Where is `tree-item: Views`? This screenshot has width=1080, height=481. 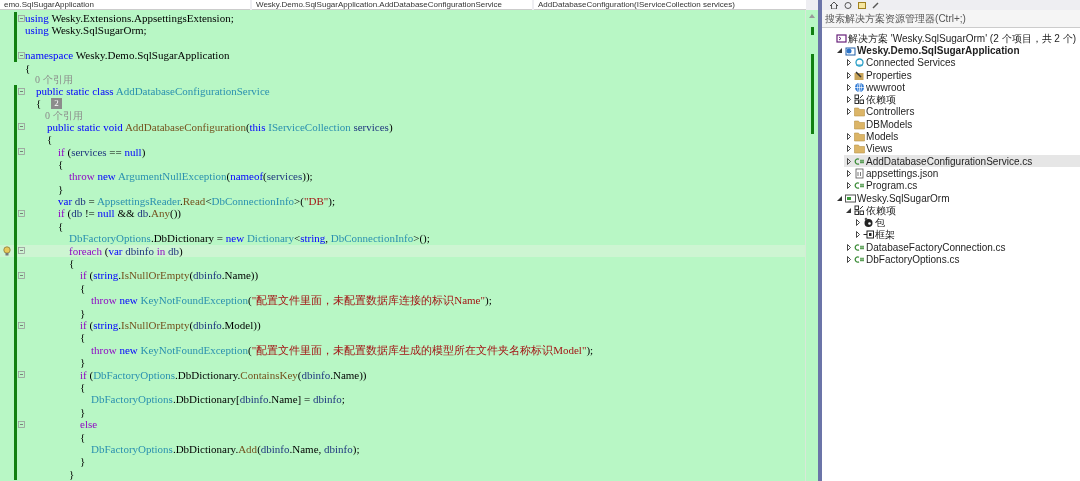
tree-item: Views is located at coordinates (962, 148).